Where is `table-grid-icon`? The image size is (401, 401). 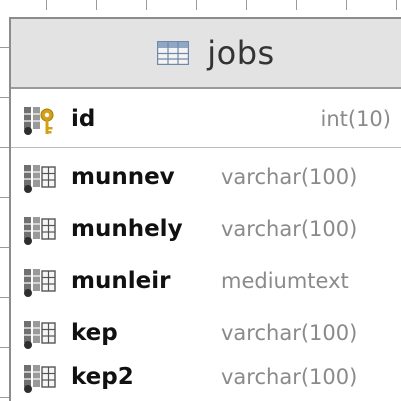 table-grid-icon is located at coordinates (173, 53).